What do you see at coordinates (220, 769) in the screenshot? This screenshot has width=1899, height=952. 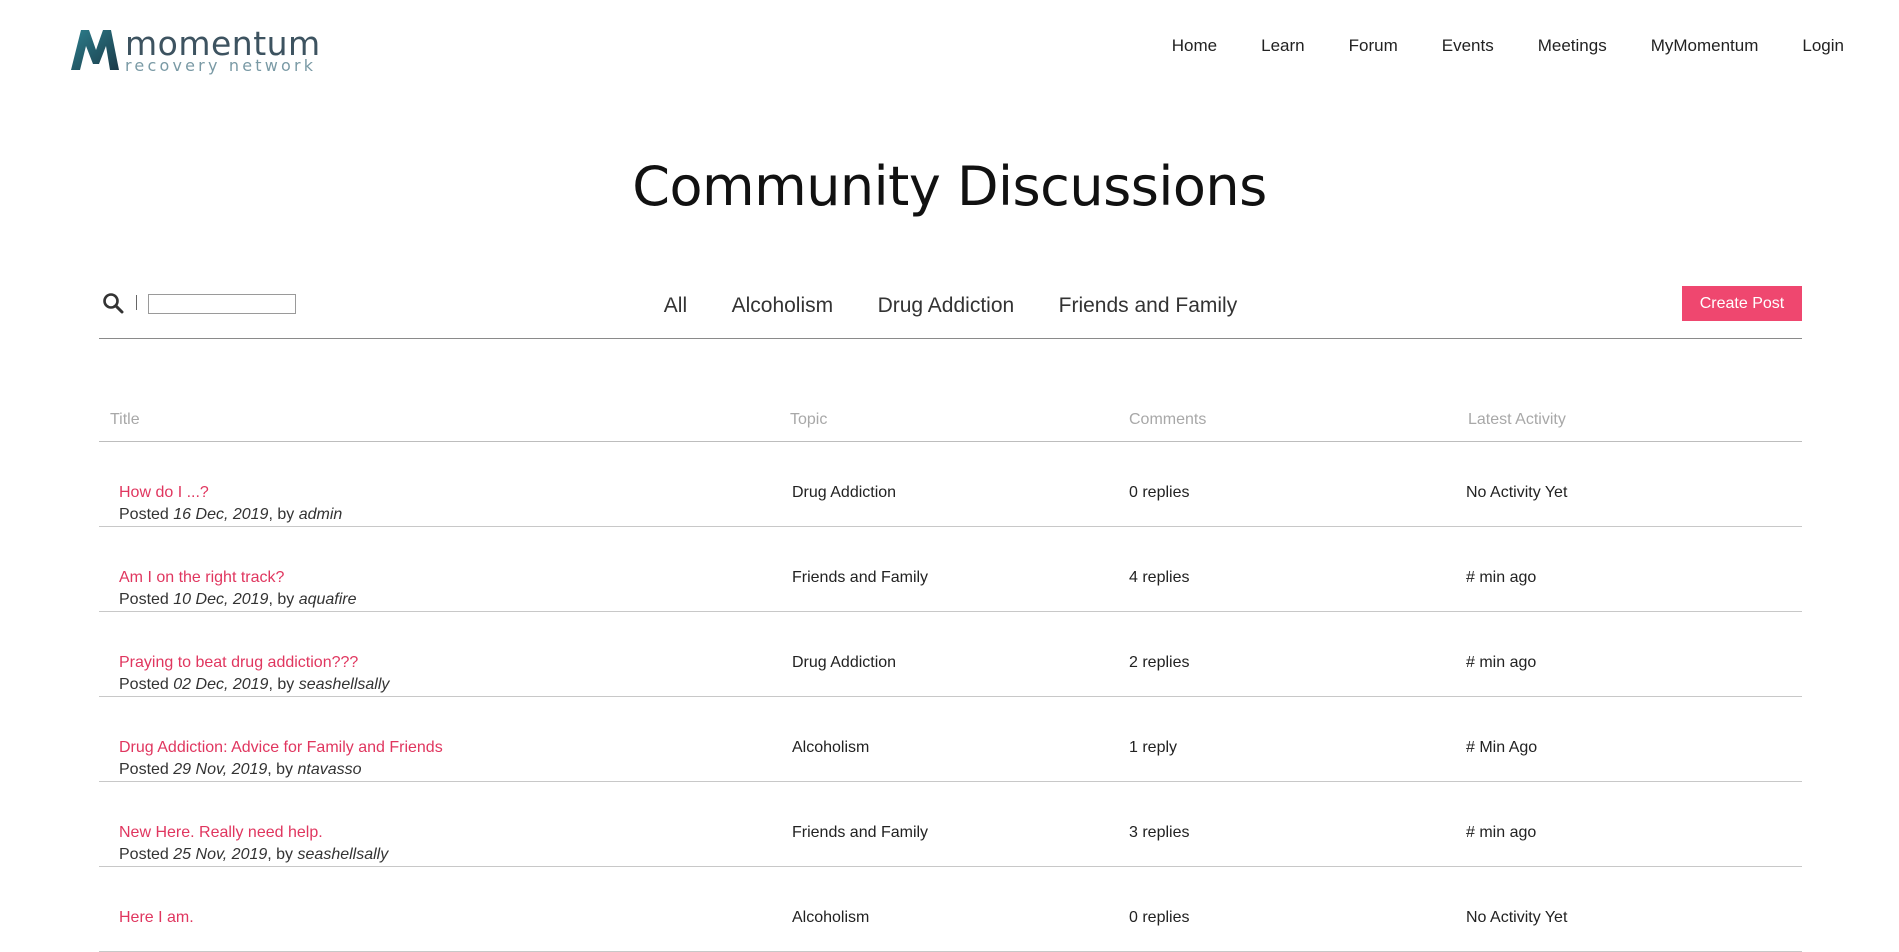 I see `post-date: 29 Nov, 2019` at bounding box center [220, 769].